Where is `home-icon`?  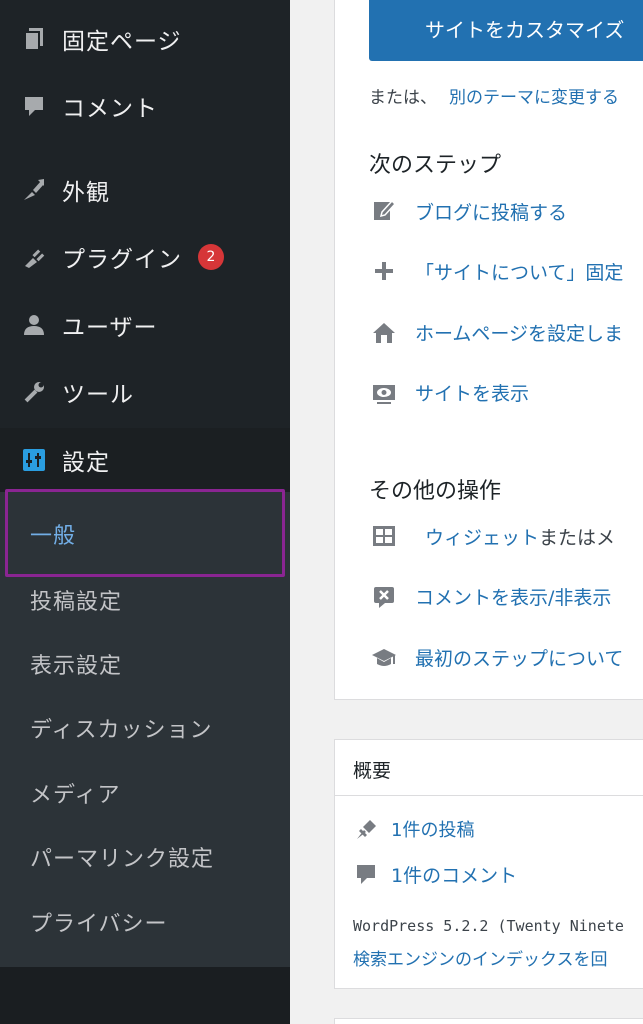 home-icon is located at coordinates (384, 333).